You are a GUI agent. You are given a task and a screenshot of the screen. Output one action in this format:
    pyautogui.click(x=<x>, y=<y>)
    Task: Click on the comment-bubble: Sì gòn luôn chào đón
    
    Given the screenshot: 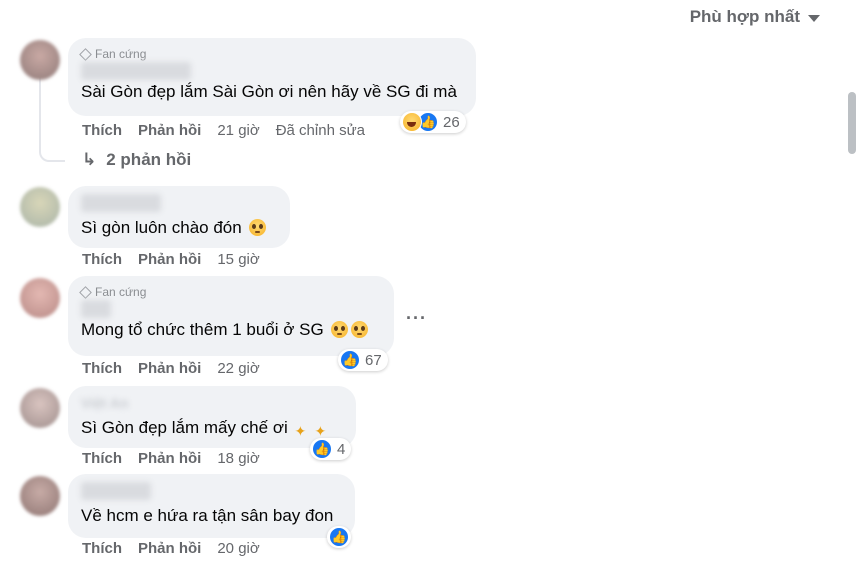 What is the action you would take?
    pyautogui.click(x=179, y=217)
    